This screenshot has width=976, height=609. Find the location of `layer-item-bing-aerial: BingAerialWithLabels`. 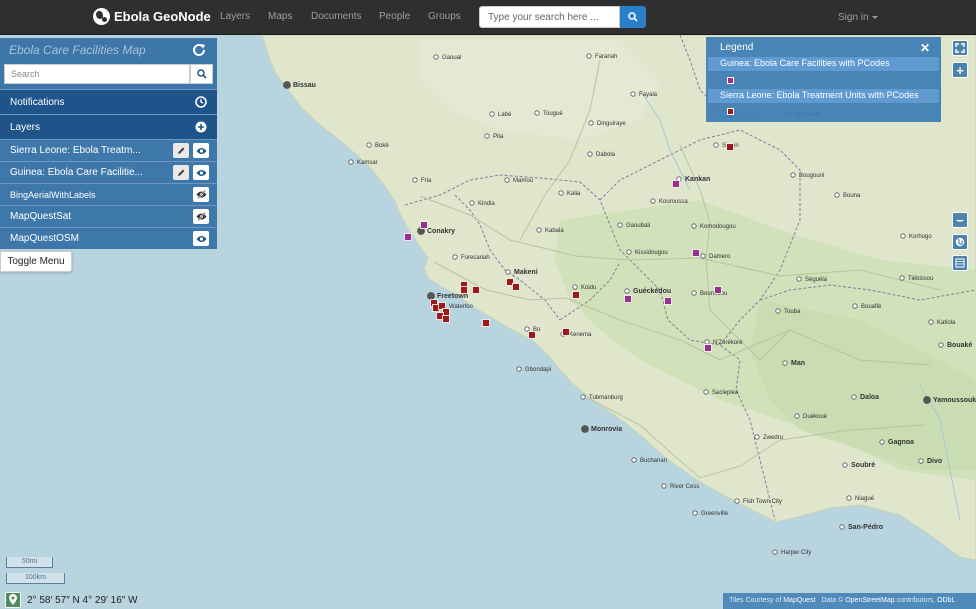

layer-item-bing-aerial: BingAerialWithLabels is located at coordinates (108, 194).